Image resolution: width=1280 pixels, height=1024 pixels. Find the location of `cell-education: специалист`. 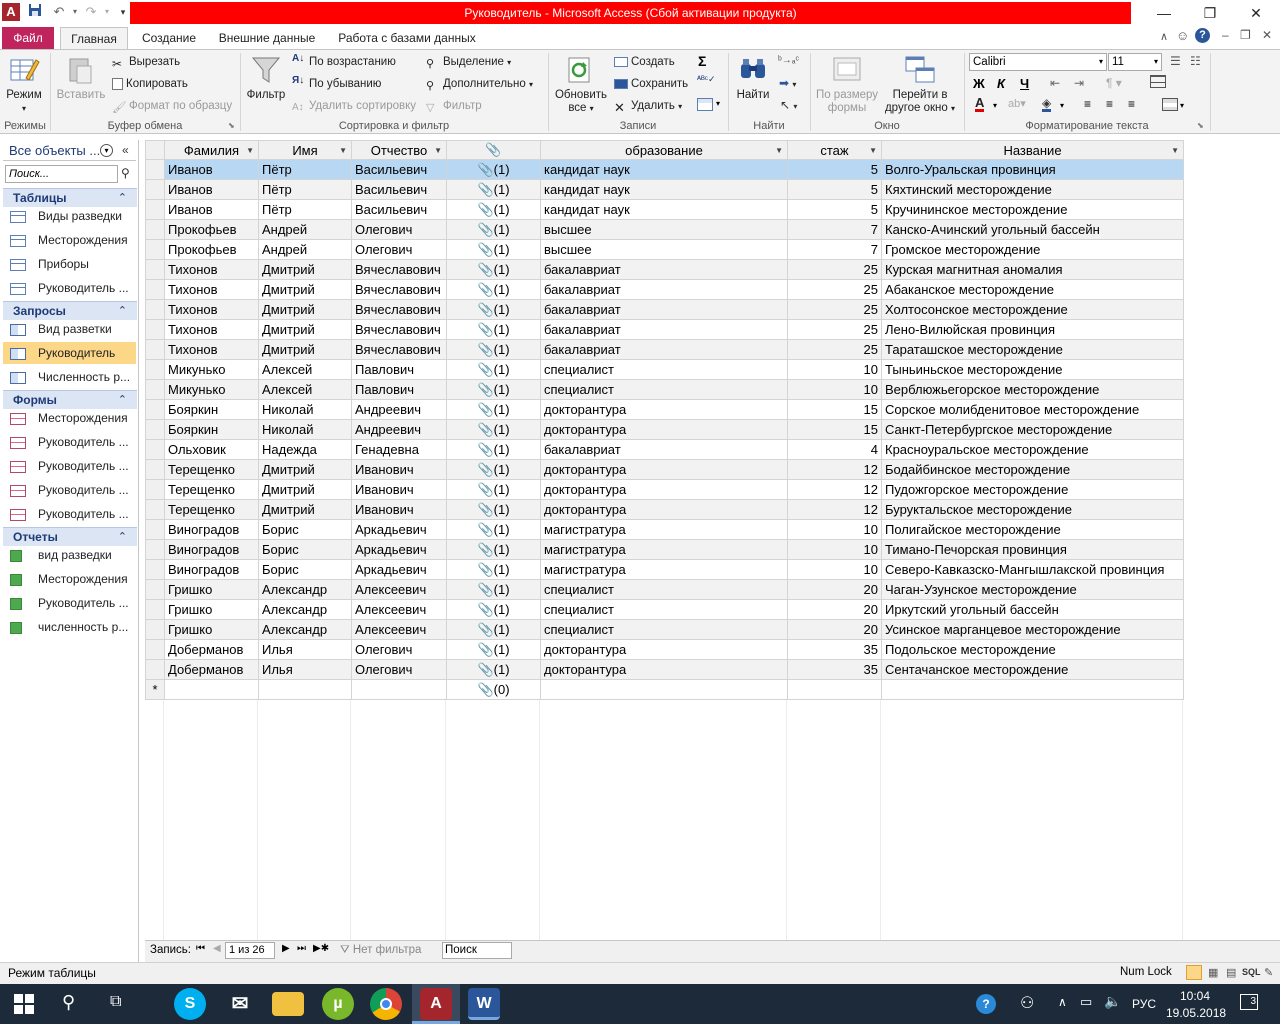

cell-education: специалист is located at coordinates (664, 629).